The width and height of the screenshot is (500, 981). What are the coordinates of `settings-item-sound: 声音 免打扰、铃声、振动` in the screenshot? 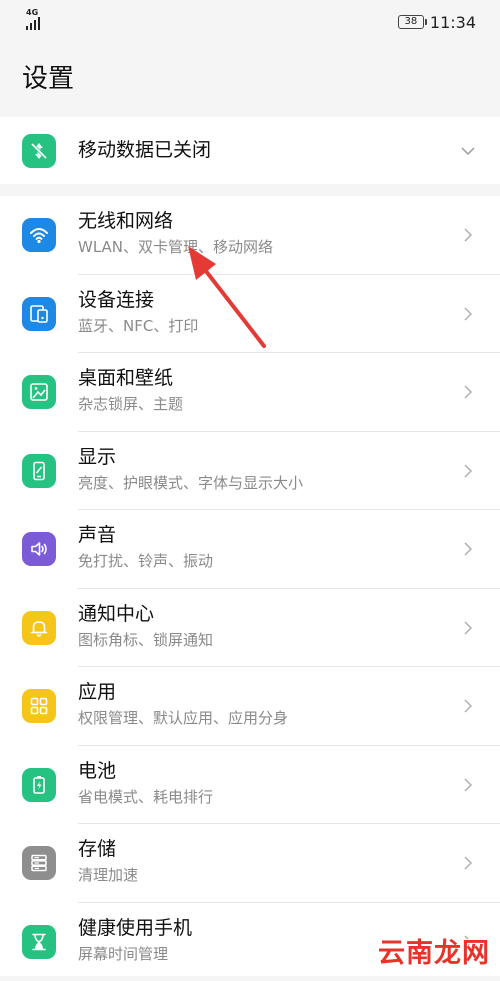 It's located at (250, 549).